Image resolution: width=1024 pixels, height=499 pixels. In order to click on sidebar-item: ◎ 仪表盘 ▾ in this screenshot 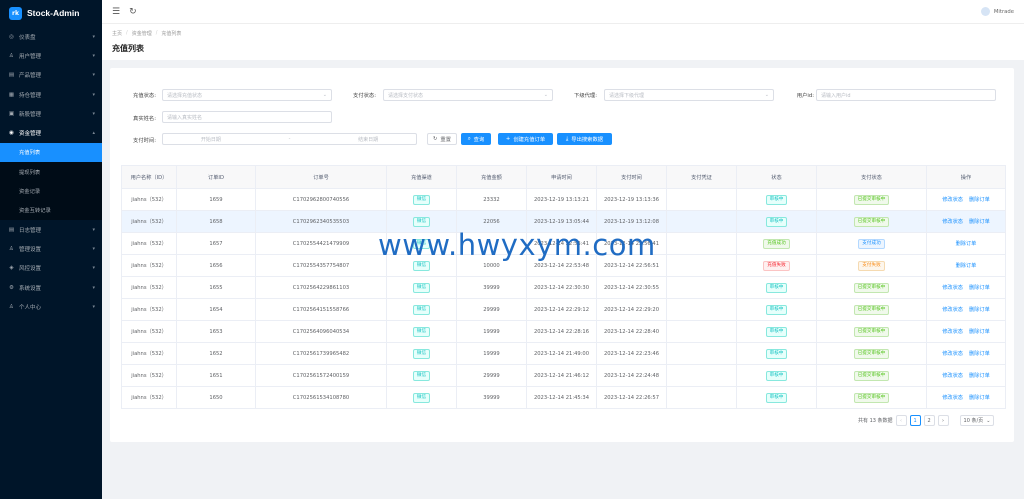, I will do `click(51, 36)`.